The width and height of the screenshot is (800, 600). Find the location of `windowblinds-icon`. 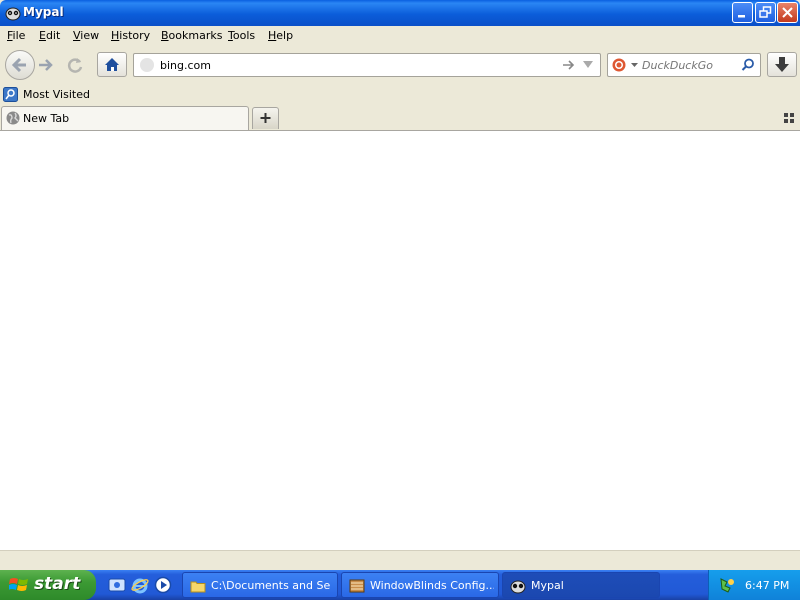

windowblinds-icon is located at coordinates (357, 586).